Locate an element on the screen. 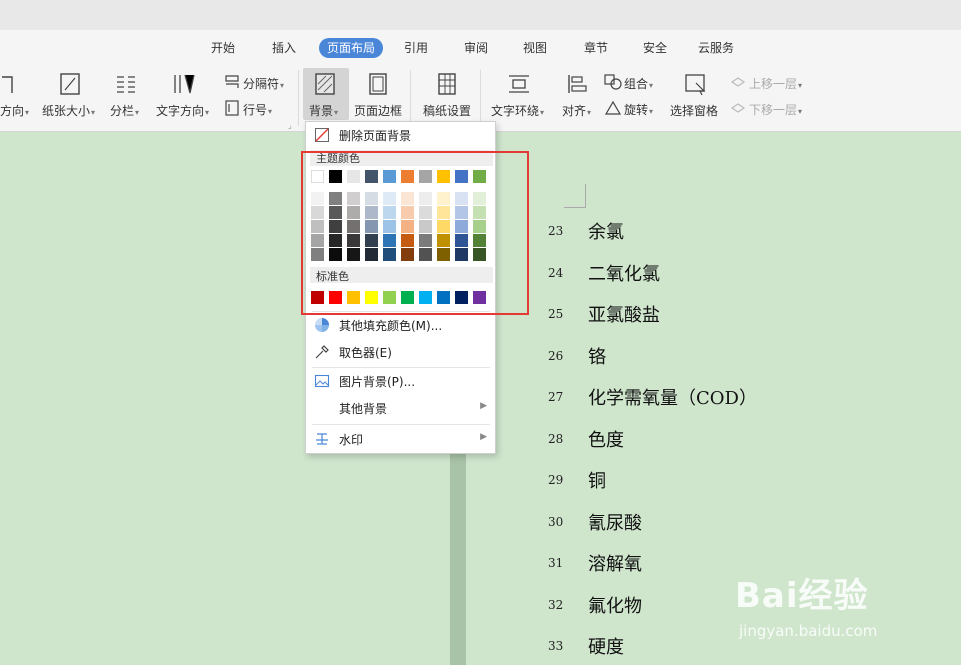 The image size is (961, 665). list-item-number: 24 is located at coordinates (556, 272).